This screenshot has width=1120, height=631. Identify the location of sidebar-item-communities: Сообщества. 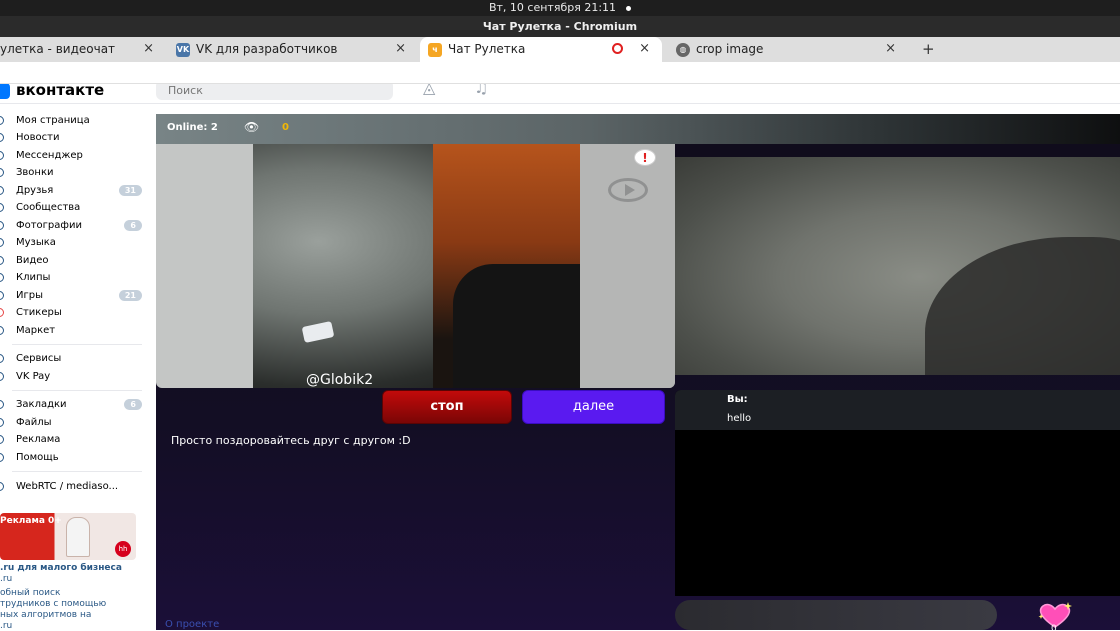
(75, 207).